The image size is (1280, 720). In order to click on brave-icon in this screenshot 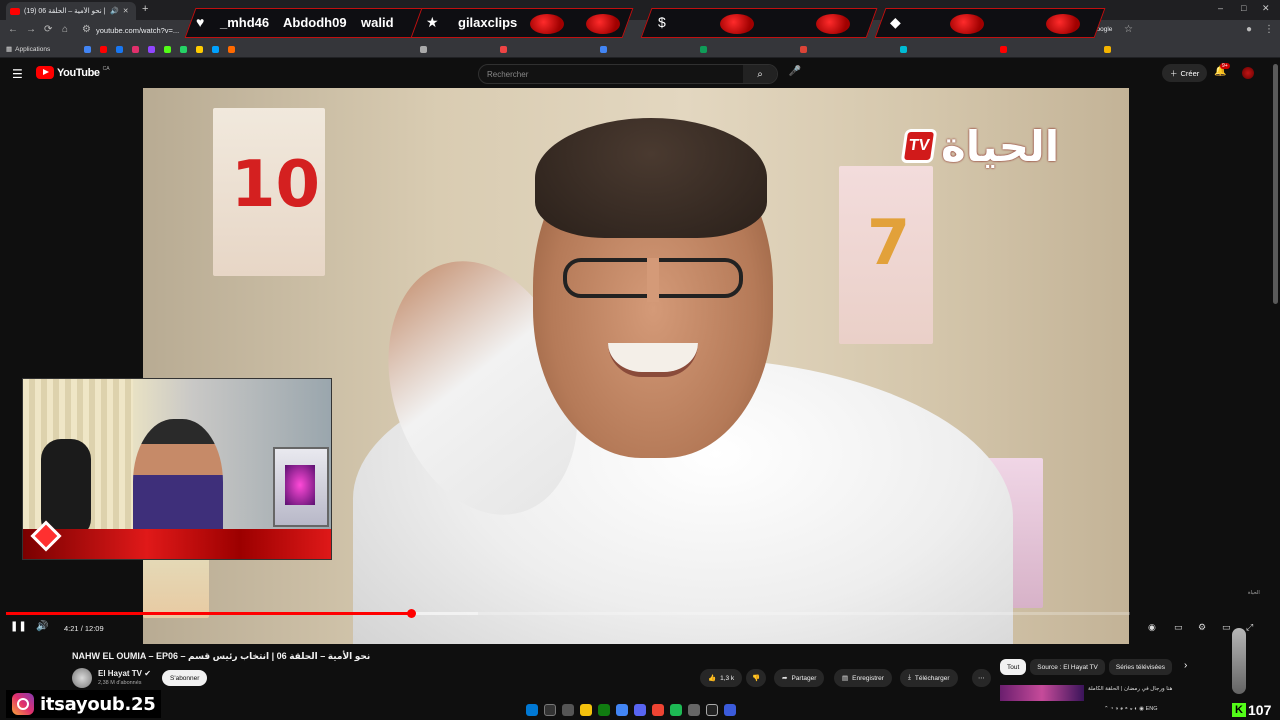, I will do `click(658, 710)`.